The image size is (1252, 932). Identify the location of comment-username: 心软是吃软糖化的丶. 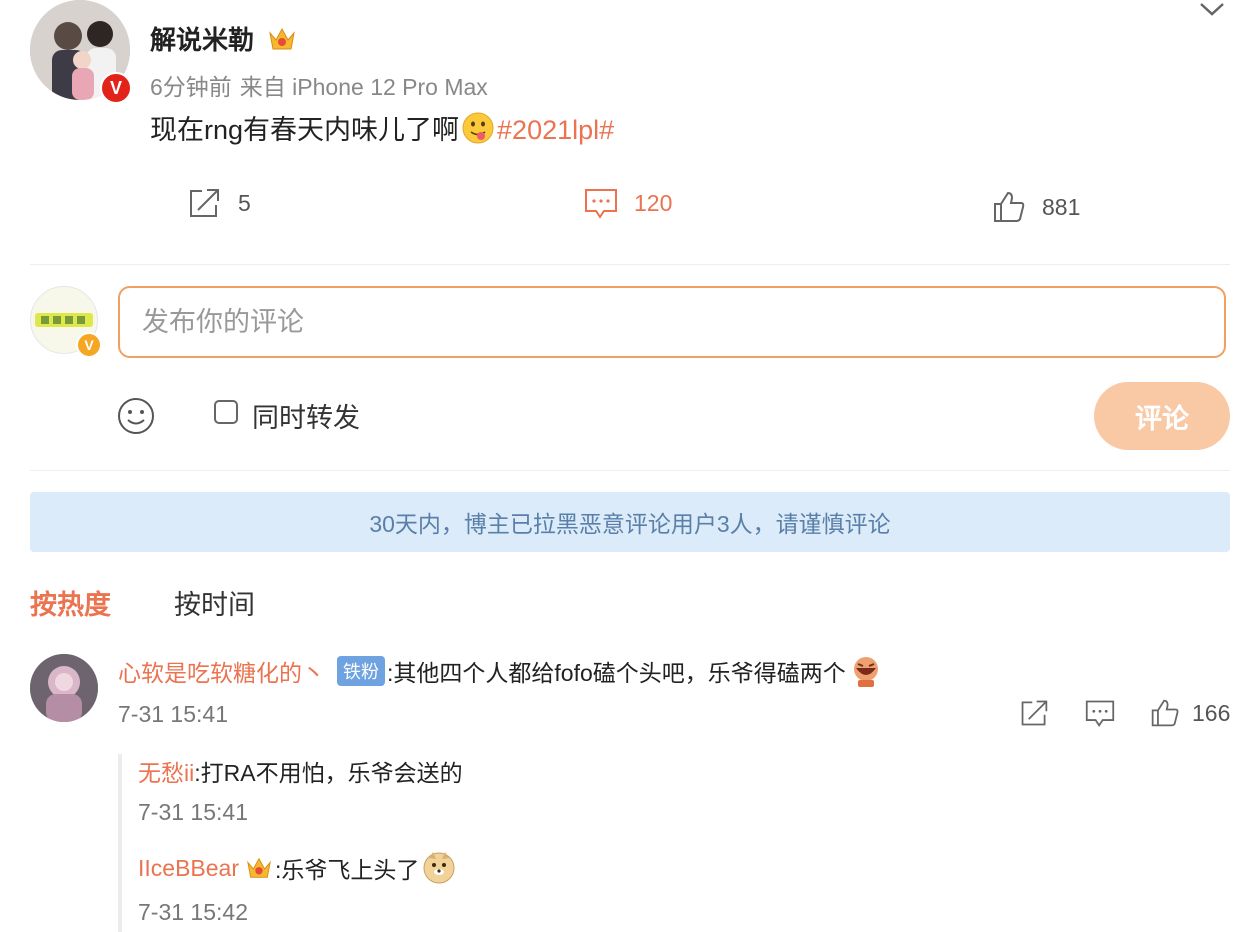
(221, 671).